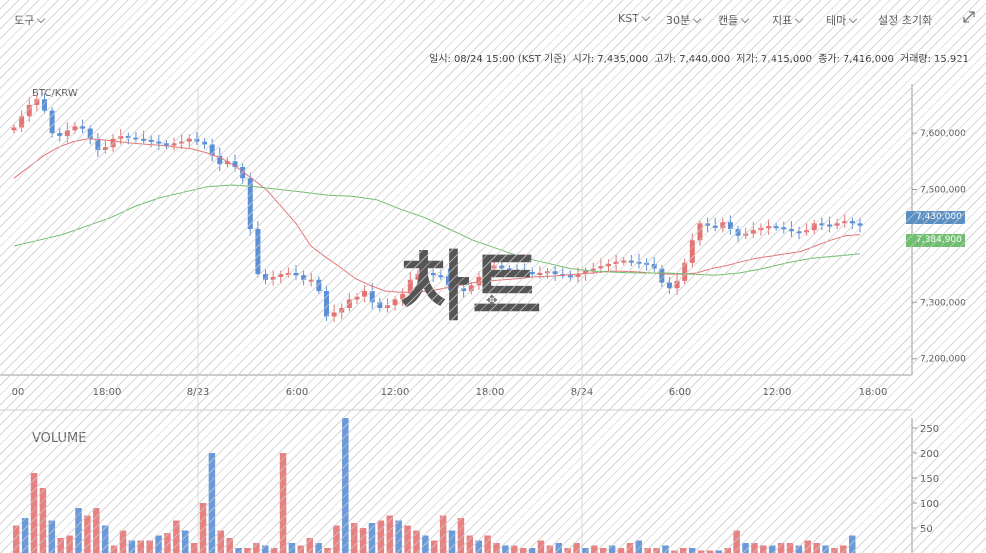 The image size is (986, 553). I want to click on x-tick-label: 18:00, so click(490, 392).